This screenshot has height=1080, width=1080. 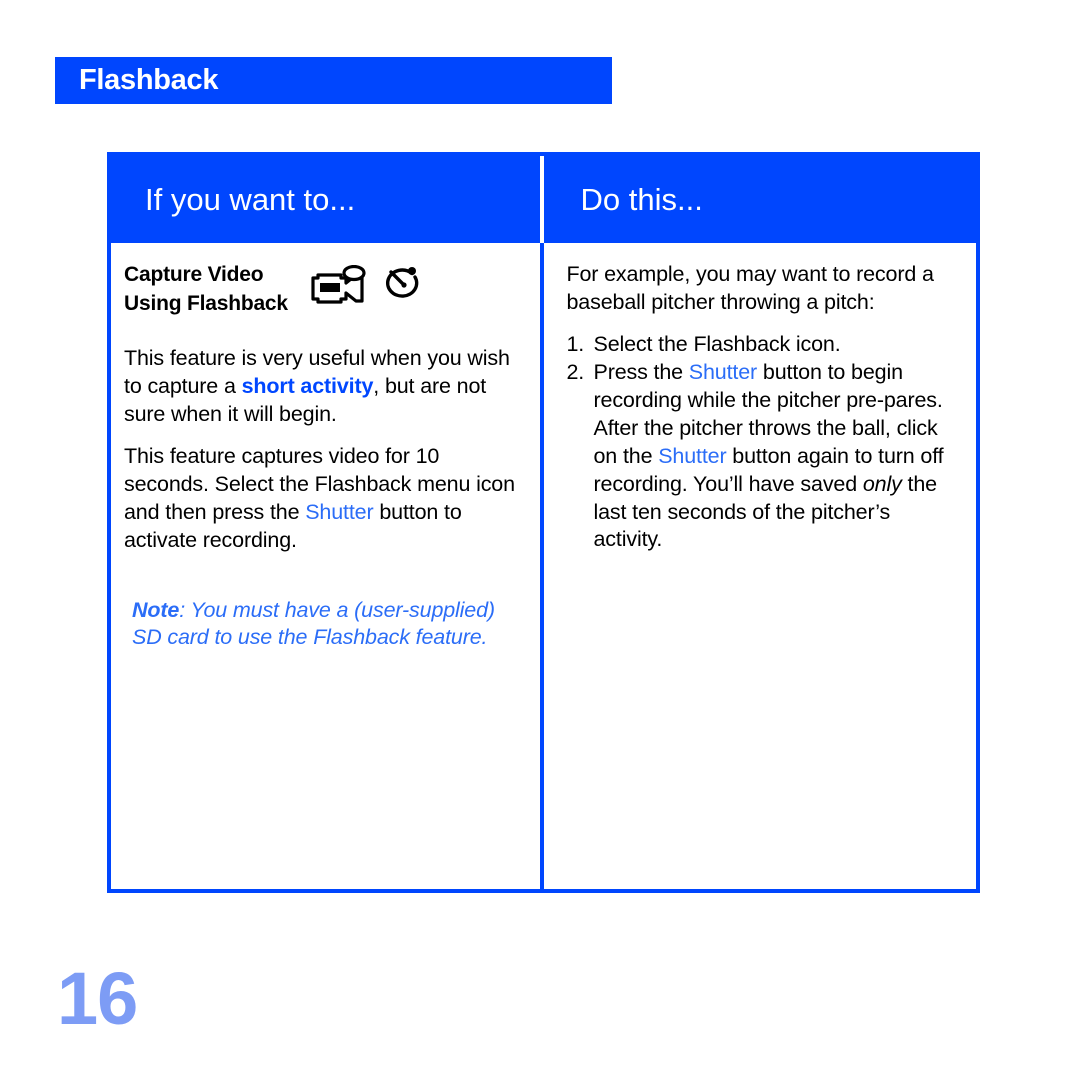 I want to click on feature-title-line-2: Using Flashback, so click(x=206, y=303).